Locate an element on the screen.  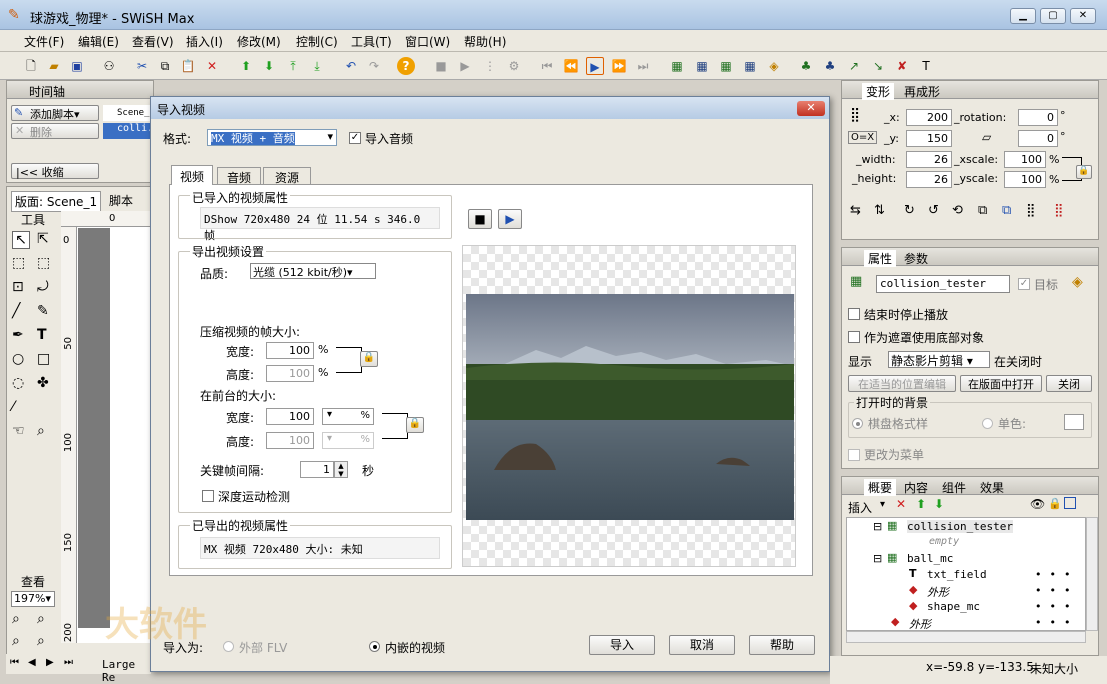
add-script-button: ✎ 添加脚本▾ is located at coordinates (55, 113).